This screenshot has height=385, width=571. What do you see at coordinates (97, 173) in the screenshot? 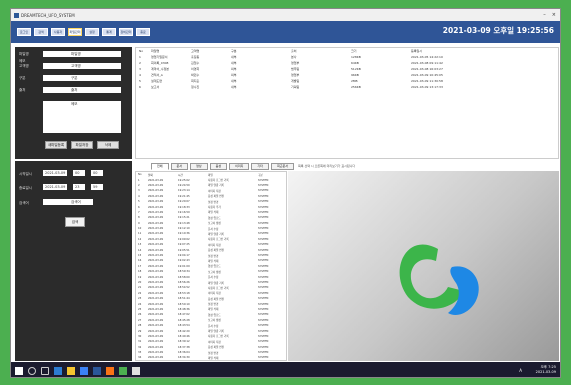
I see `from-minute-input: 00` at bounding box center [97, 173].